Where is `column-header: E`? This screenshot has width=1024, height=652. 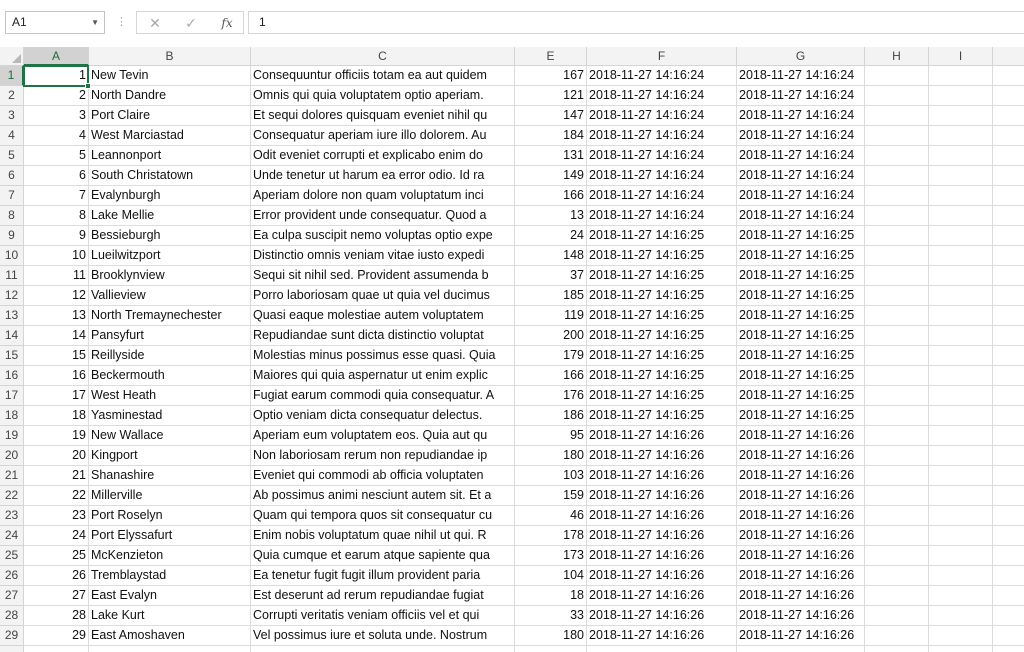 column-header: E is located at coordinates (551, 56).